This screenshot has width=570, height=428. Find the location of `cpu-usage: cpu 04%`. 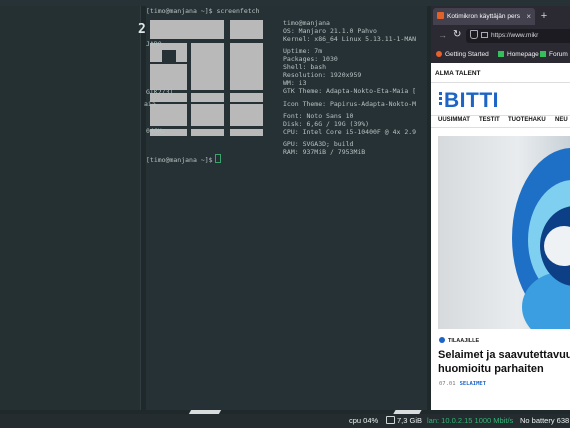

cpu-usage: cpu 04% is located at coordinates (364, 420).